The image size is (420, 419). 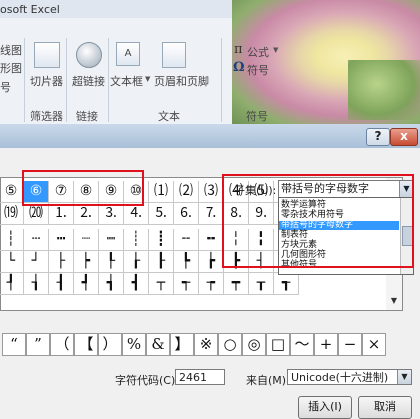 I want to click on symbol-cell: ⑶, so click(x=211, y=192).